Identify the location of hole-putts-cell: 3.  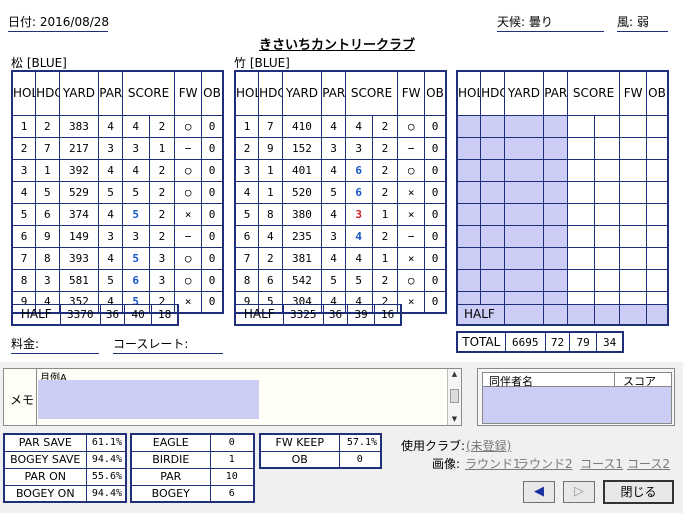
(162, 280).